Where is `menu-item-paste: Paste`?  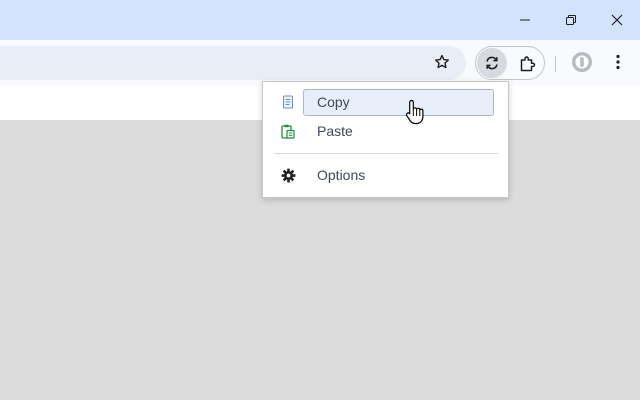
menu-item-paste: Paste is located at coordinates (385, 131).